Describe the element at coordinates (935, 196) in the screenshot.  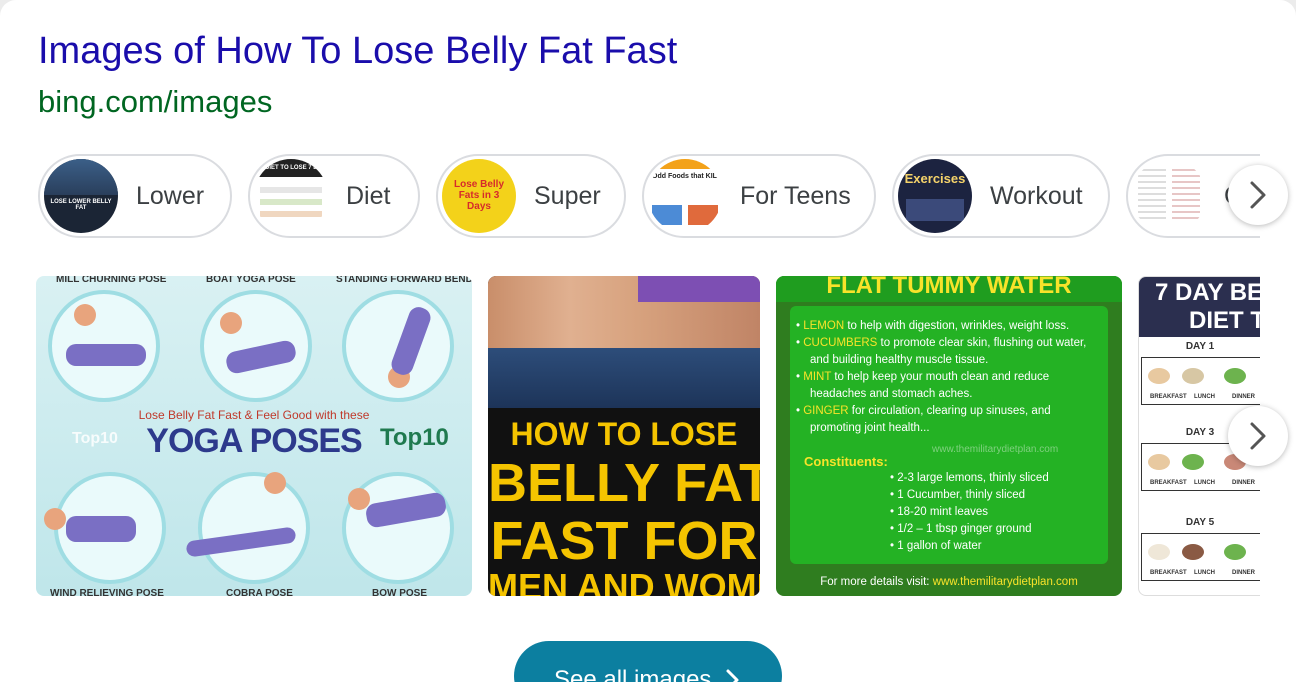
I see `chip-thumbnail: Exercises` at that location.